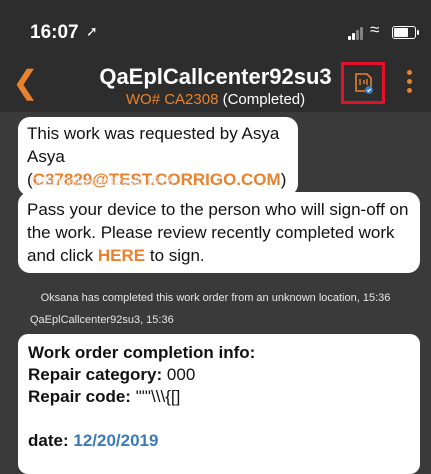  I want to click on message-text: This work was requested by Asya Asya, so click(153, 145).